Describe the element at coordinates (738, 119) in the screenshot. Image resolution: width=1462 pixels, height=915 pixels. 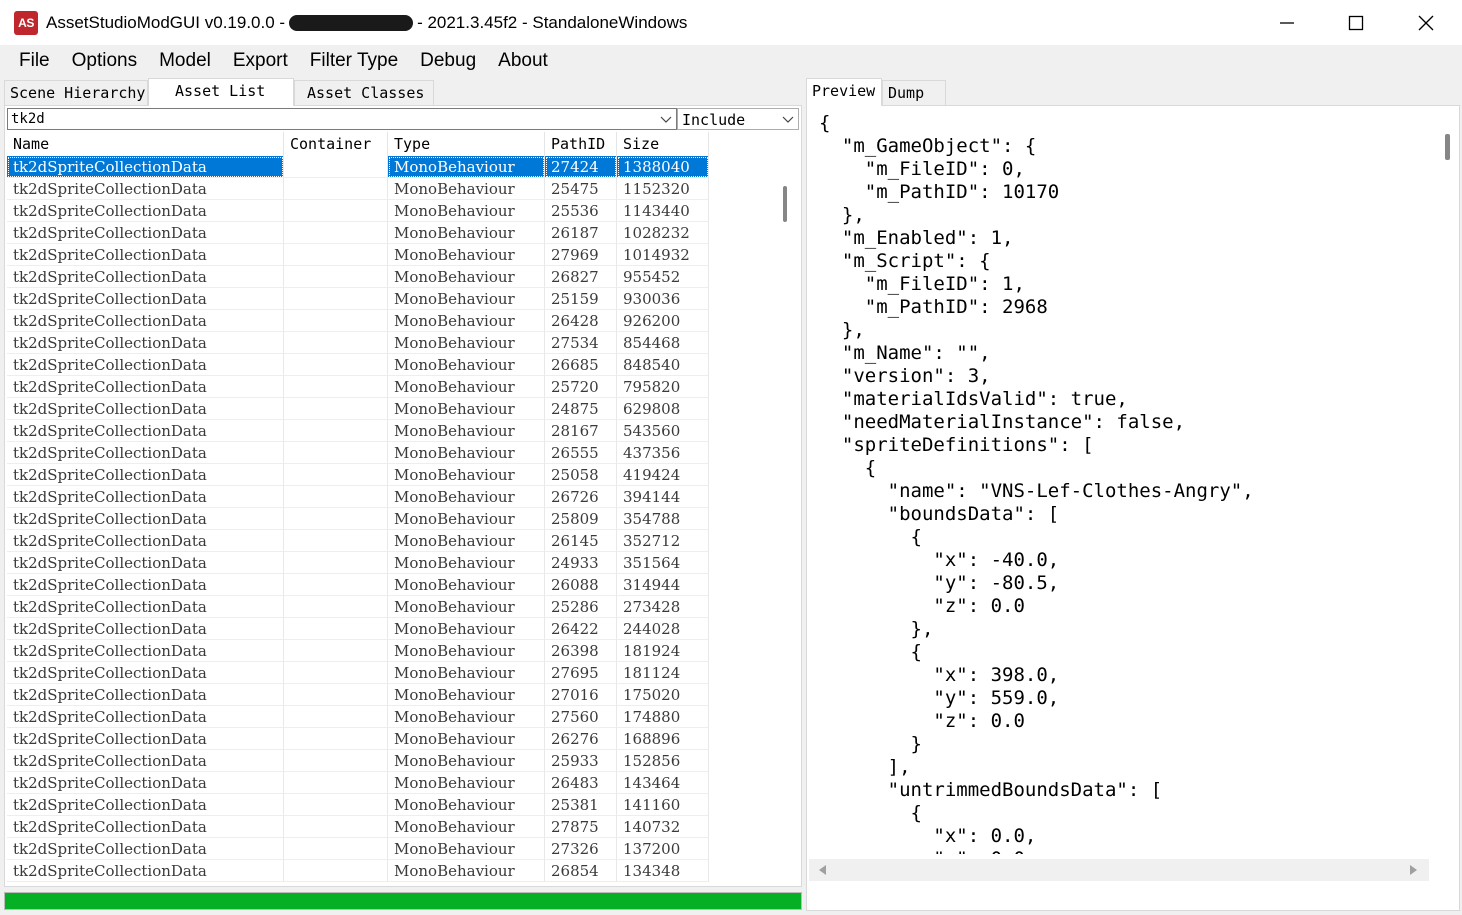
I see `filter-mode-select: Include` at that location.